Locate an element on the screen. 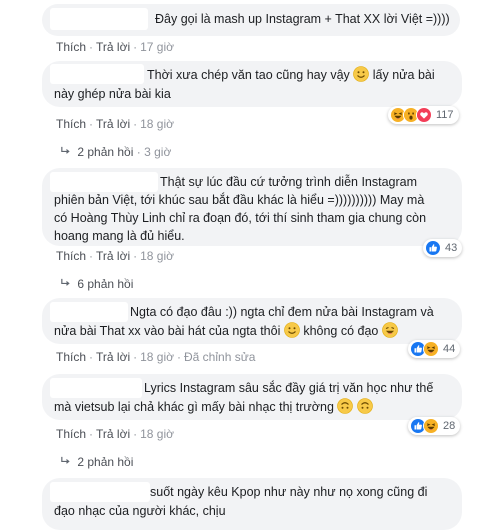 This screenshot has width=482, height=530. reaction-count: 43 is located at coordinates (451, 248).